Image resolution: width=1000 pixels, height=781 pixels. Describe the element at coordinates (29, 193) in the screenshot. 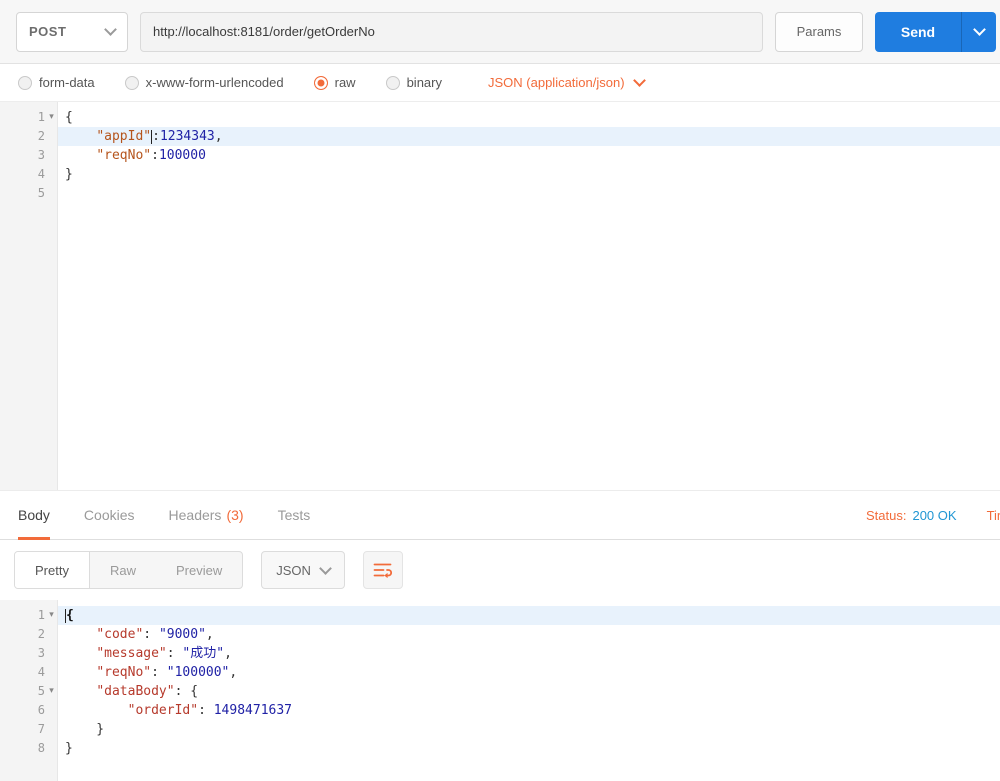

I see `line-number-gutter: 5` at that location.